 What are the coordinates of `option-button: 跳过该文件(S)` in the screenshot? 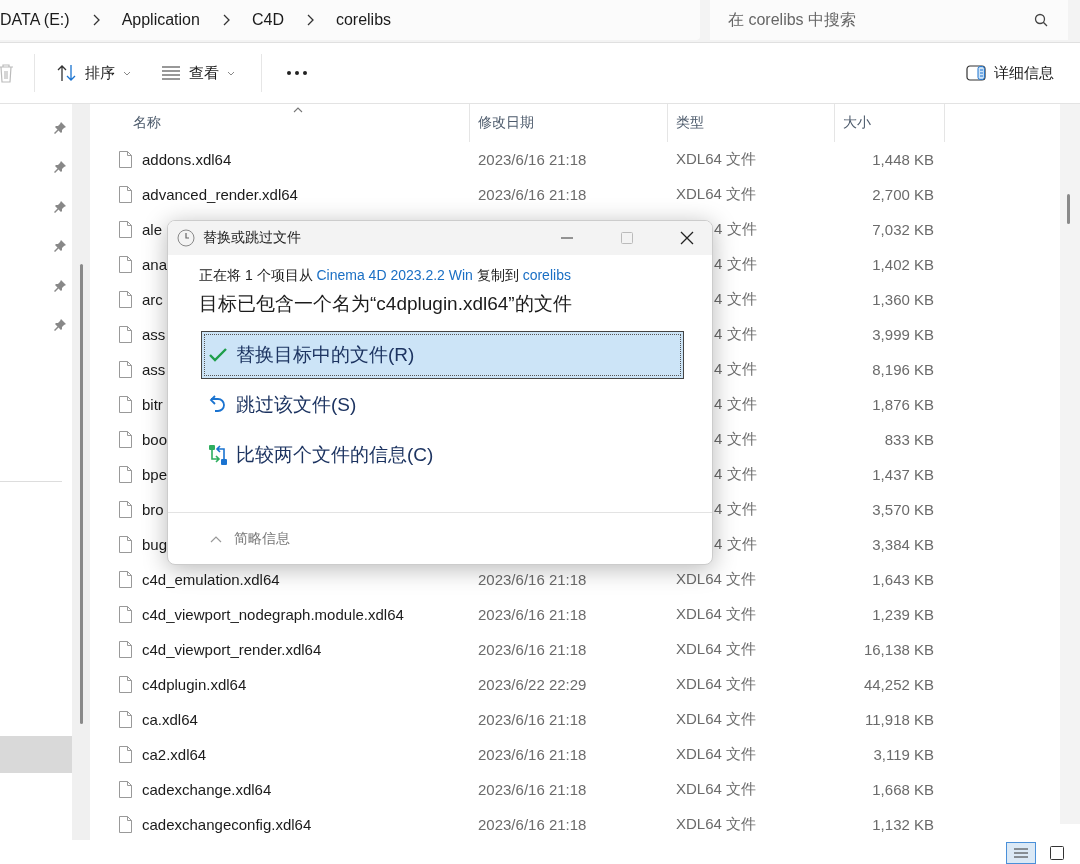 It's located at (442, 405).